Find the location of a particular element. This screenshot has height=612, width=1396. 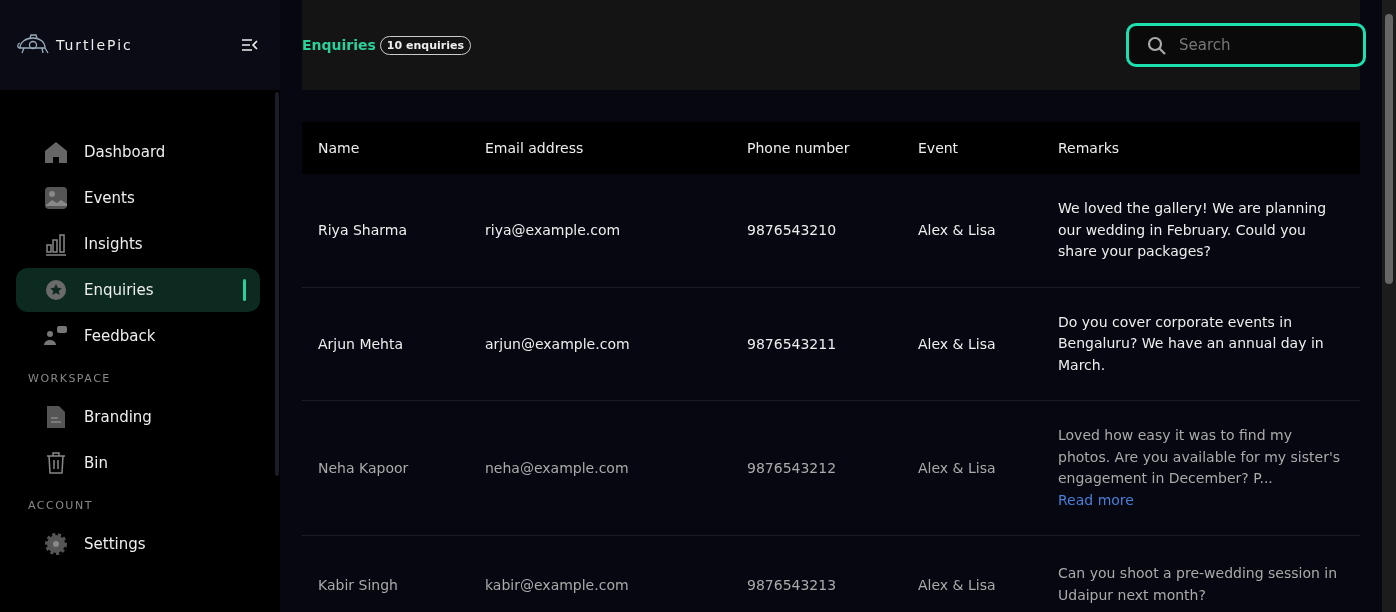

column-header: Name is located at coordinates (339, 148).